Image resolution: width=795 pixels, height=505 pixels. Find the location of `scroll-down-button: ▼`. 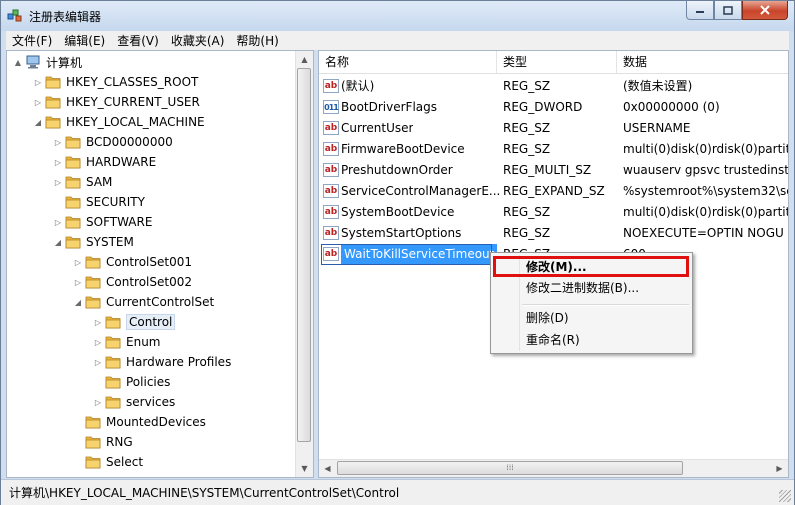

scroll-down-button: ▼ is located at coordinates (304, 468).